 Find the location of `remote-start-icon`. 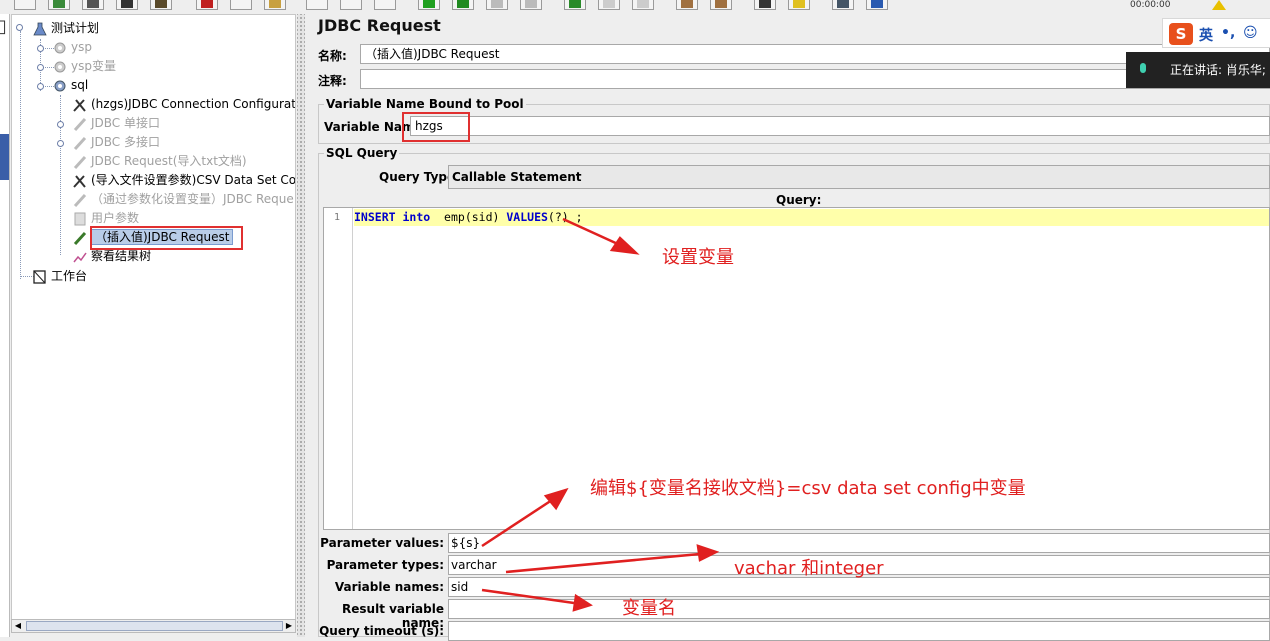

remote-start-icon is located at coordinates (575, 5).